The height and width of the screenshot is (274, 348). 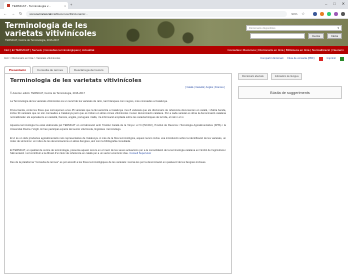 What do you see at coordinates (8, 5) in the screenshot?
I see `favicon-icon` at bounding box center [8, 5].